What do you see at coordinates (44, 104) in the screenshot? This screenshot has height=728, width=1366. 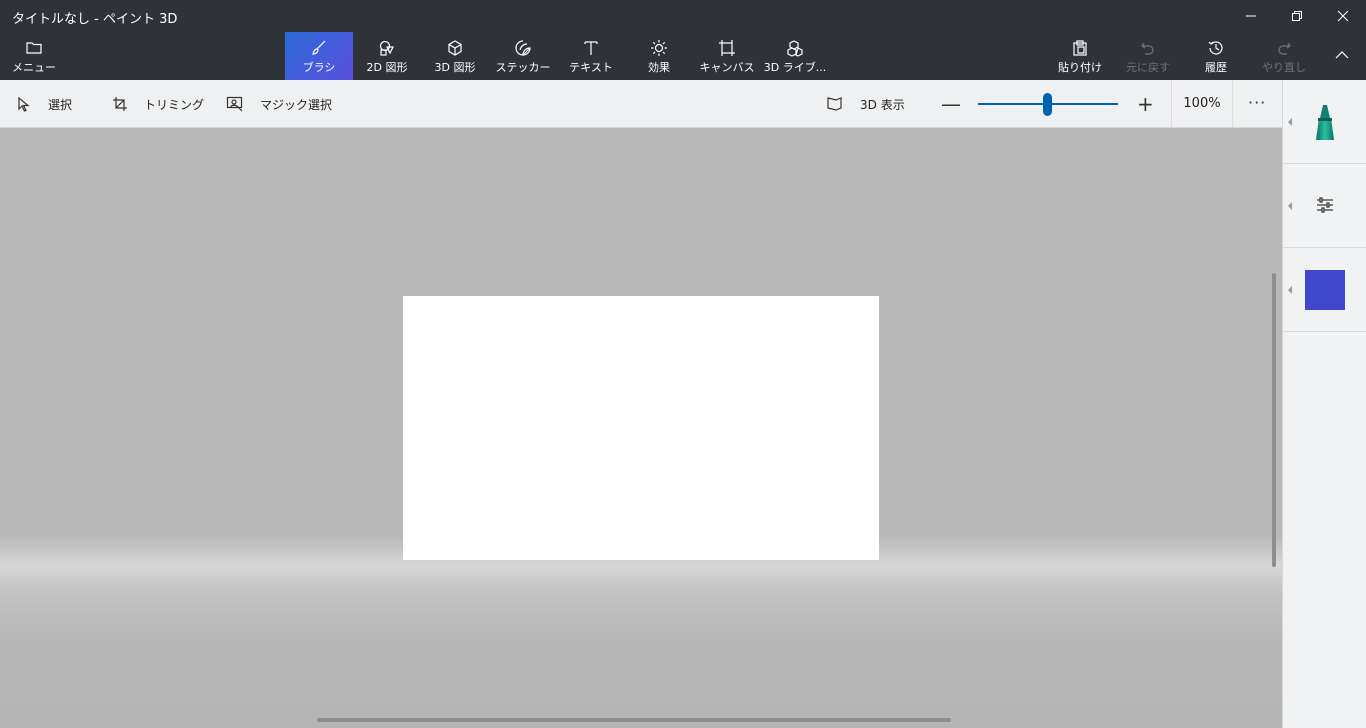 I see `select-button: 選択` at bounding box center [44, 104].